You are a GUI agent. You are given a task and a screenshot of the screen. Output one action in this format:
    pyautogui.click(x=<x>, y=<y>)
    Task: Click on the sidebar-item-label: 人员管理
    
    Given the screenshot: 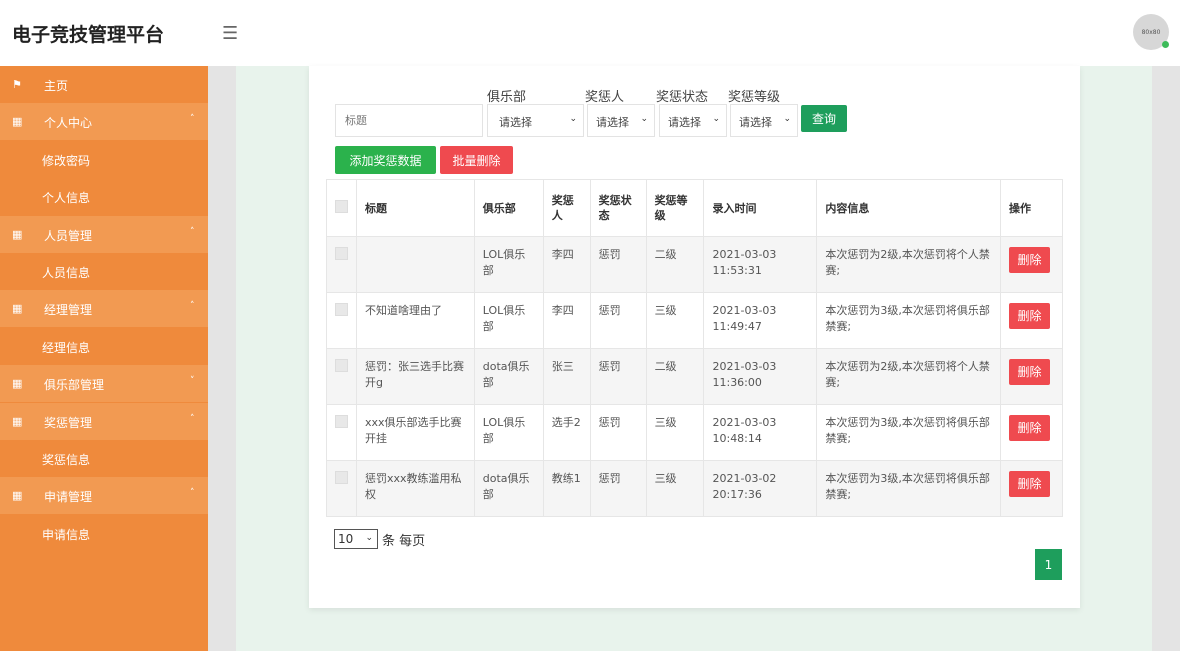 What is the action you would take?
    pyautogui.click(x=68, y=235)
    